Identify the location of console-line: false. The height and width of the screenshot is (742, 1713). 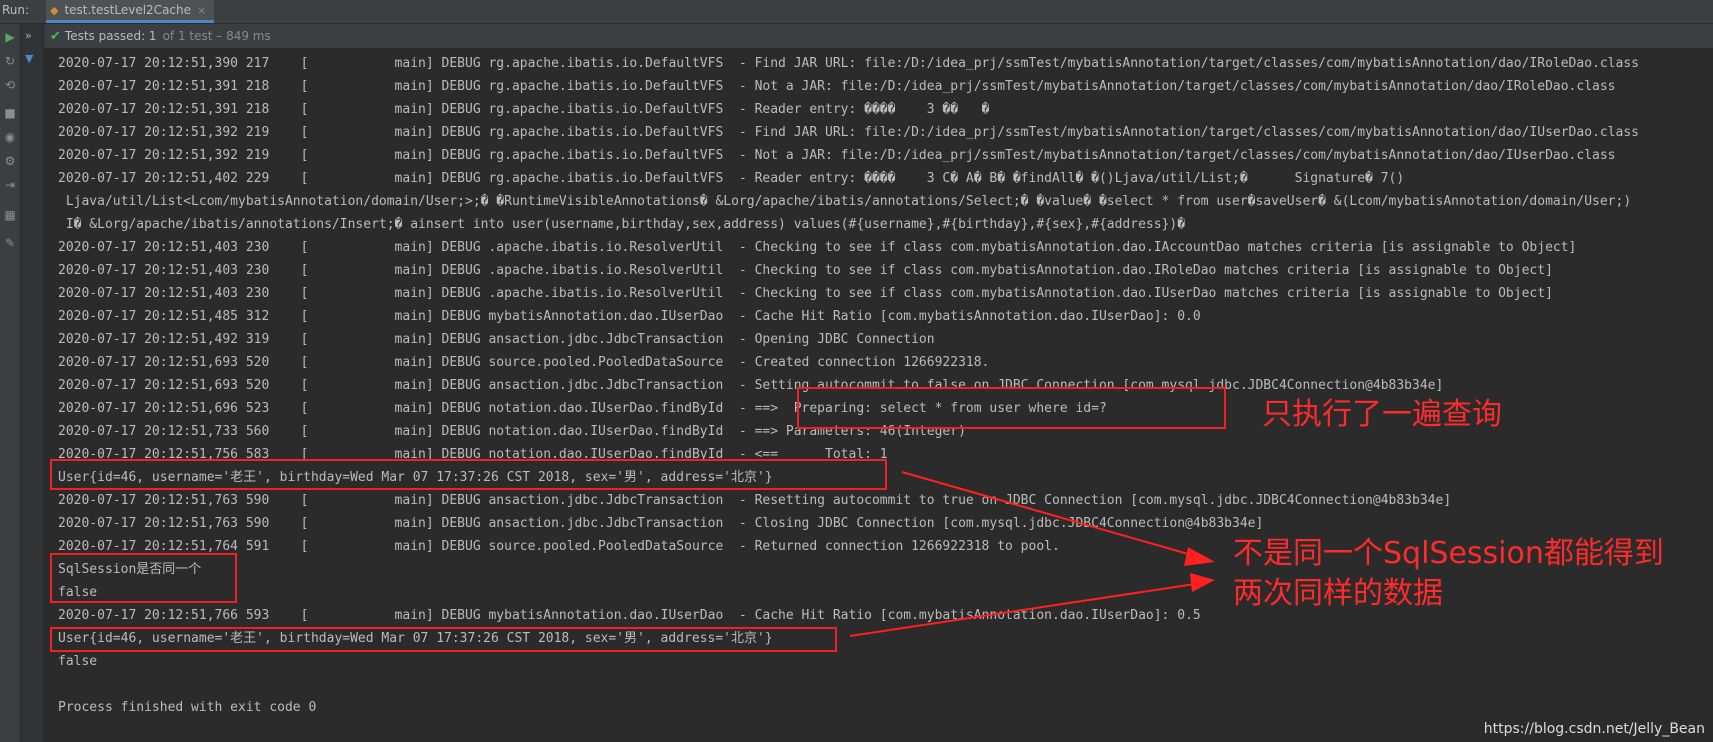
(78, 661).